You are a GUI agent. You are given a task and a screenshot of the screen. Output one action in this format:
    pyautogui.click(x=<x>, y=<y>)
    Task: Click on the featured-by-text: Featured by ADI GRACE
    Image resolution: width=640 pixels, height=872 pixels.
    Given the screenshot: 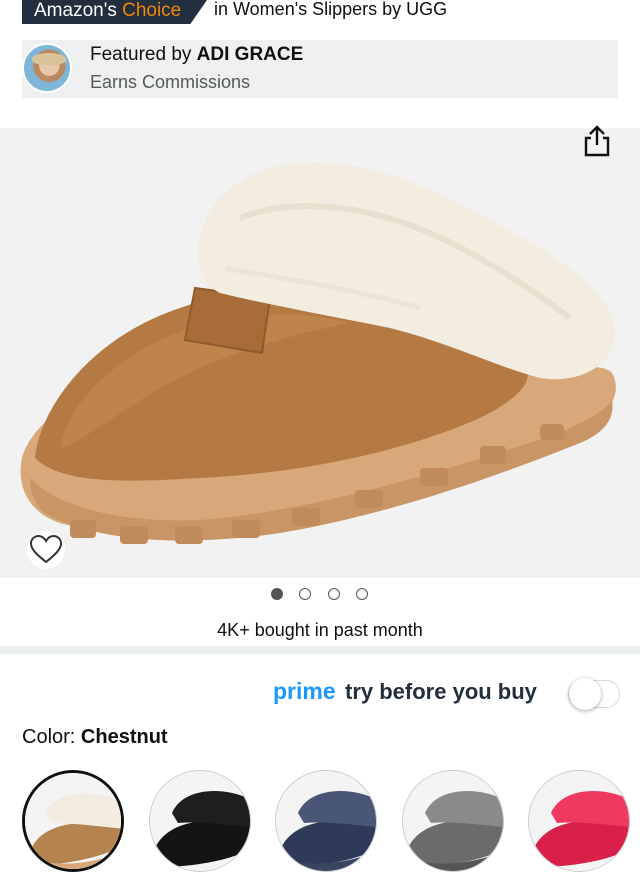 What is the action you would take?
    pyautogui.click(x=196, y=55)
    